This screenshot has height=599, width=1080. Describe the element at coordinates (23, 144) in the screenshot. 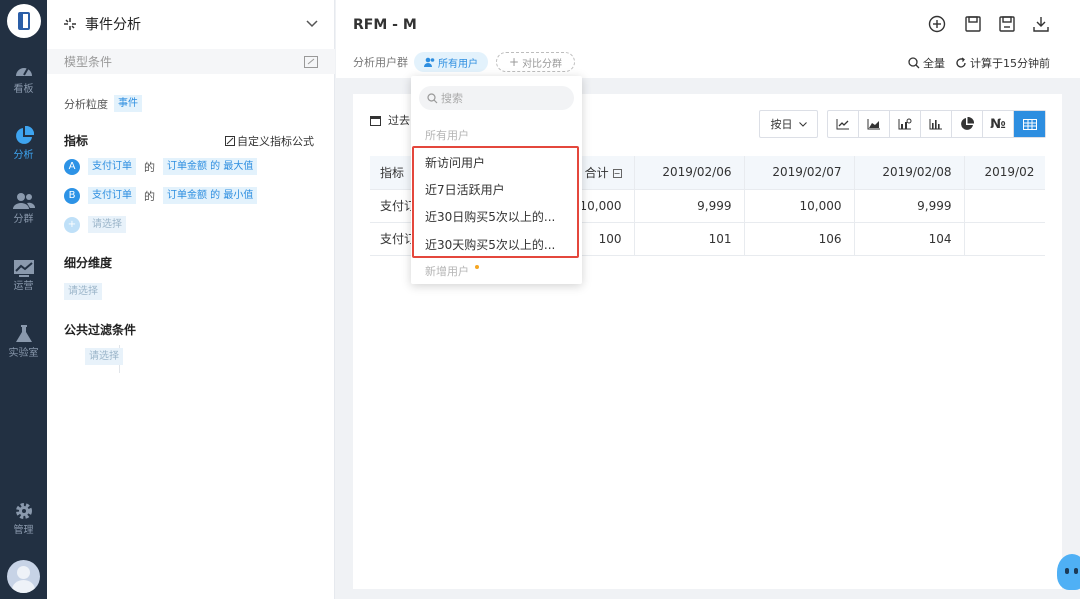

I see `nav-item-analysis: 分析` at that location.